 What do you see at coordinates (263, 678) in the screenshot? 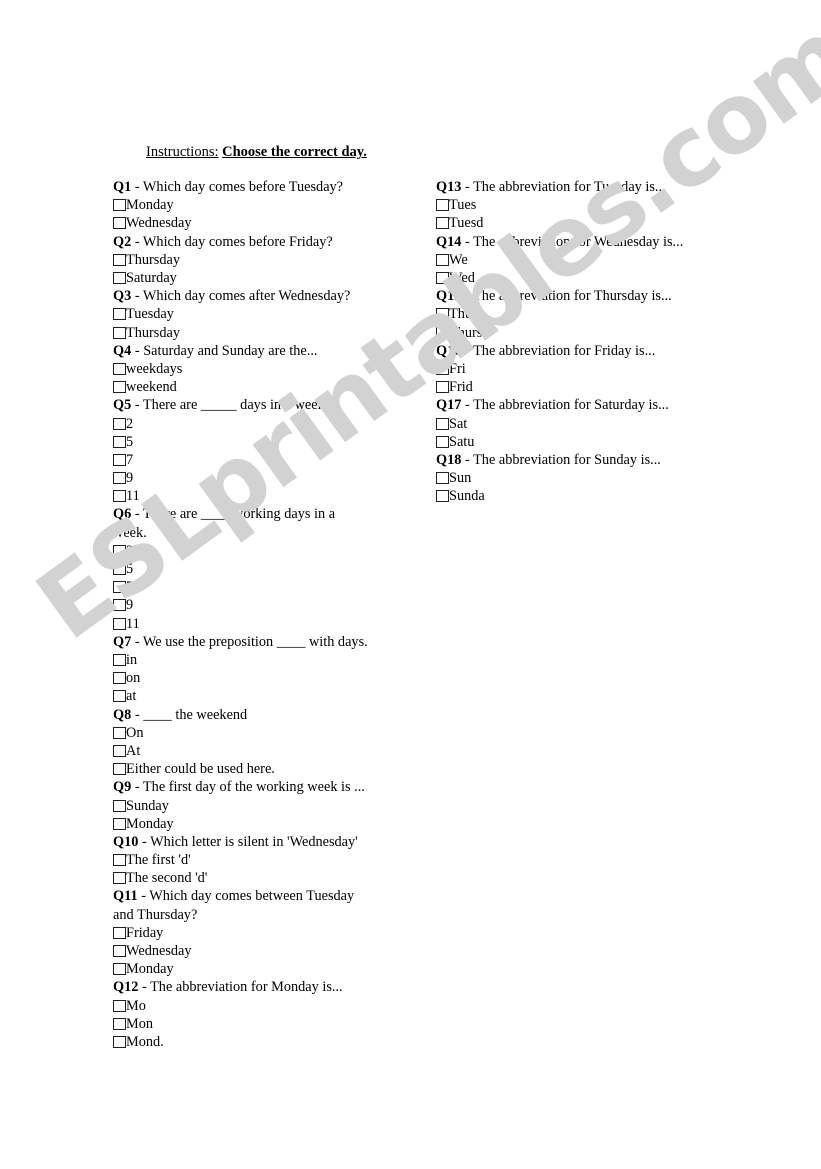
I see `option-row: on` at bounding box center [263, 678].